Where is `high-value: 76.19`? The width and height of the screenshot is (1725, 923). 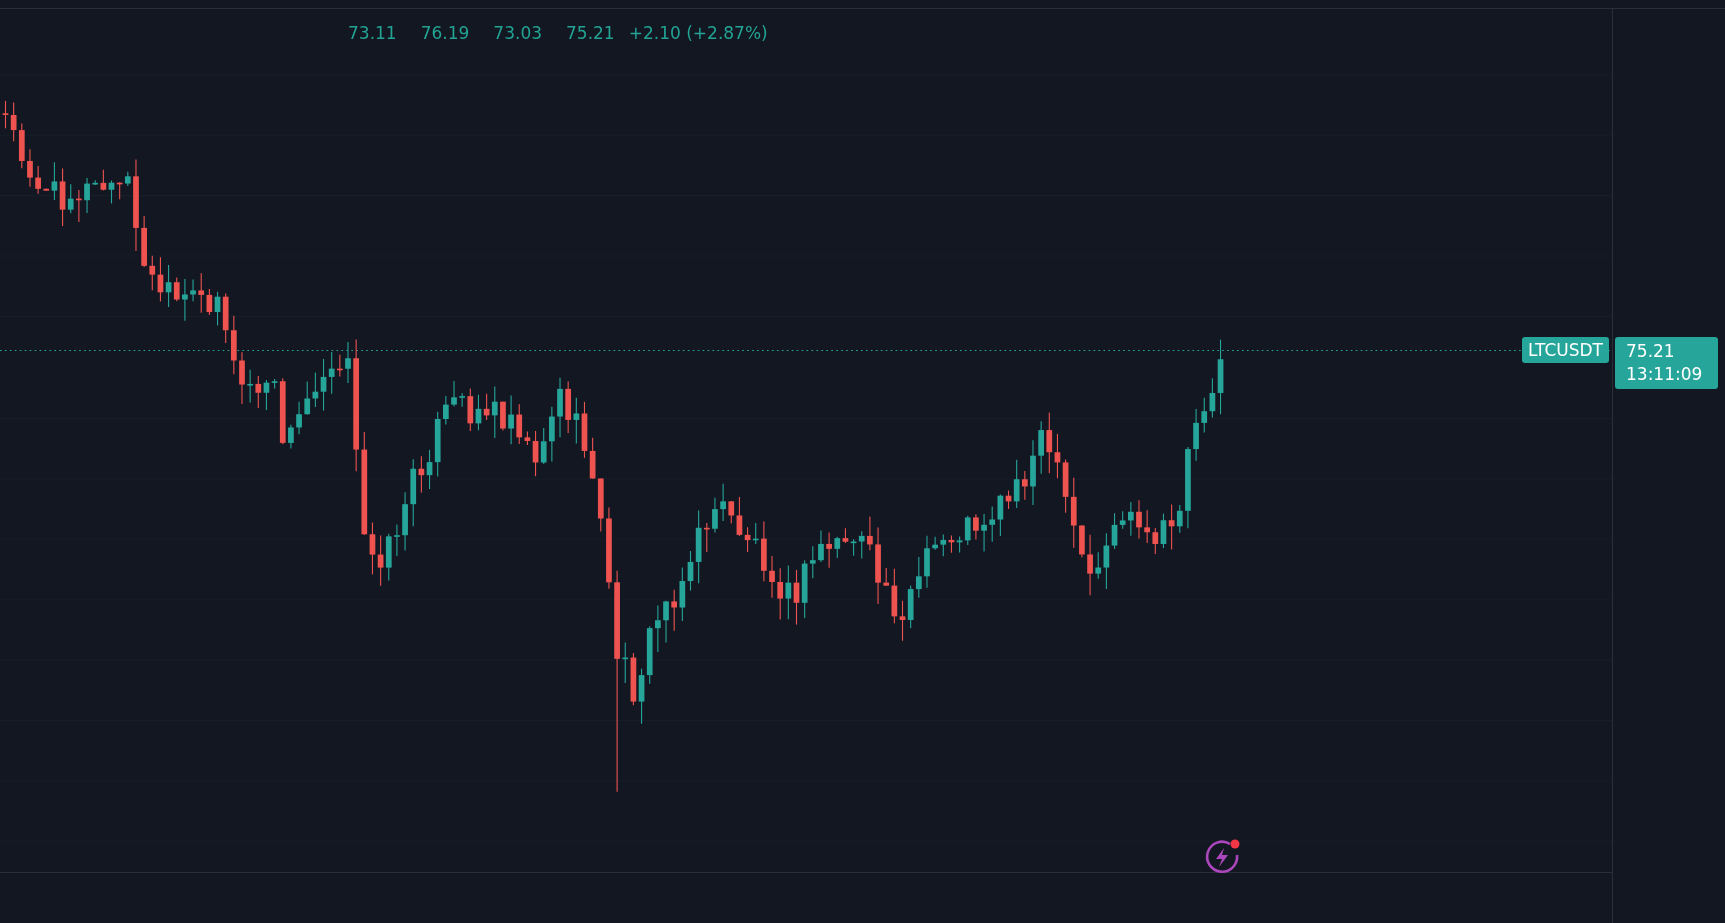
high-value: 76.19 is located at coordinates (445, 33).